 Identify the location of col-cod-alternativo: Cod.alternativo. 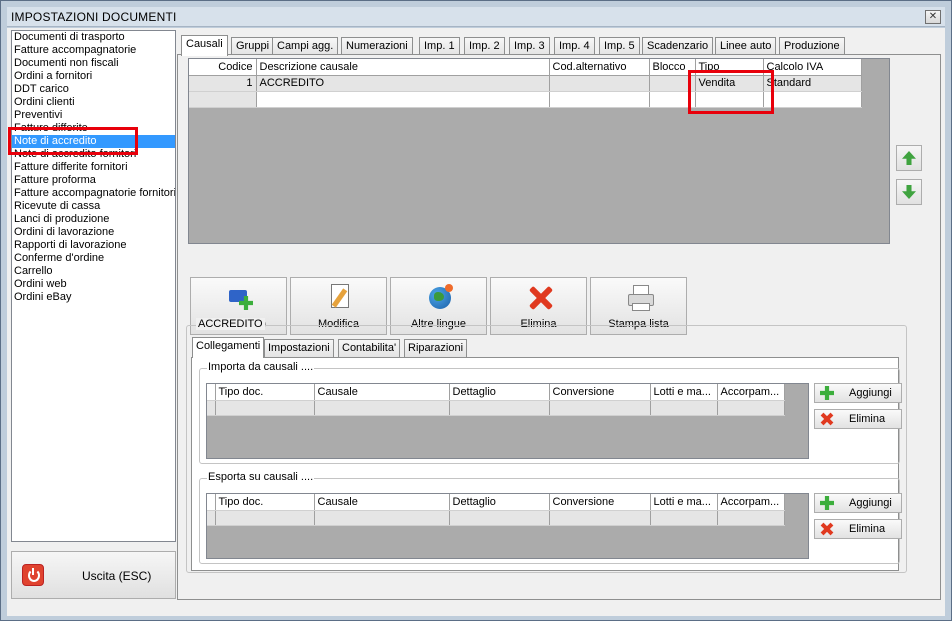
(599, 67).